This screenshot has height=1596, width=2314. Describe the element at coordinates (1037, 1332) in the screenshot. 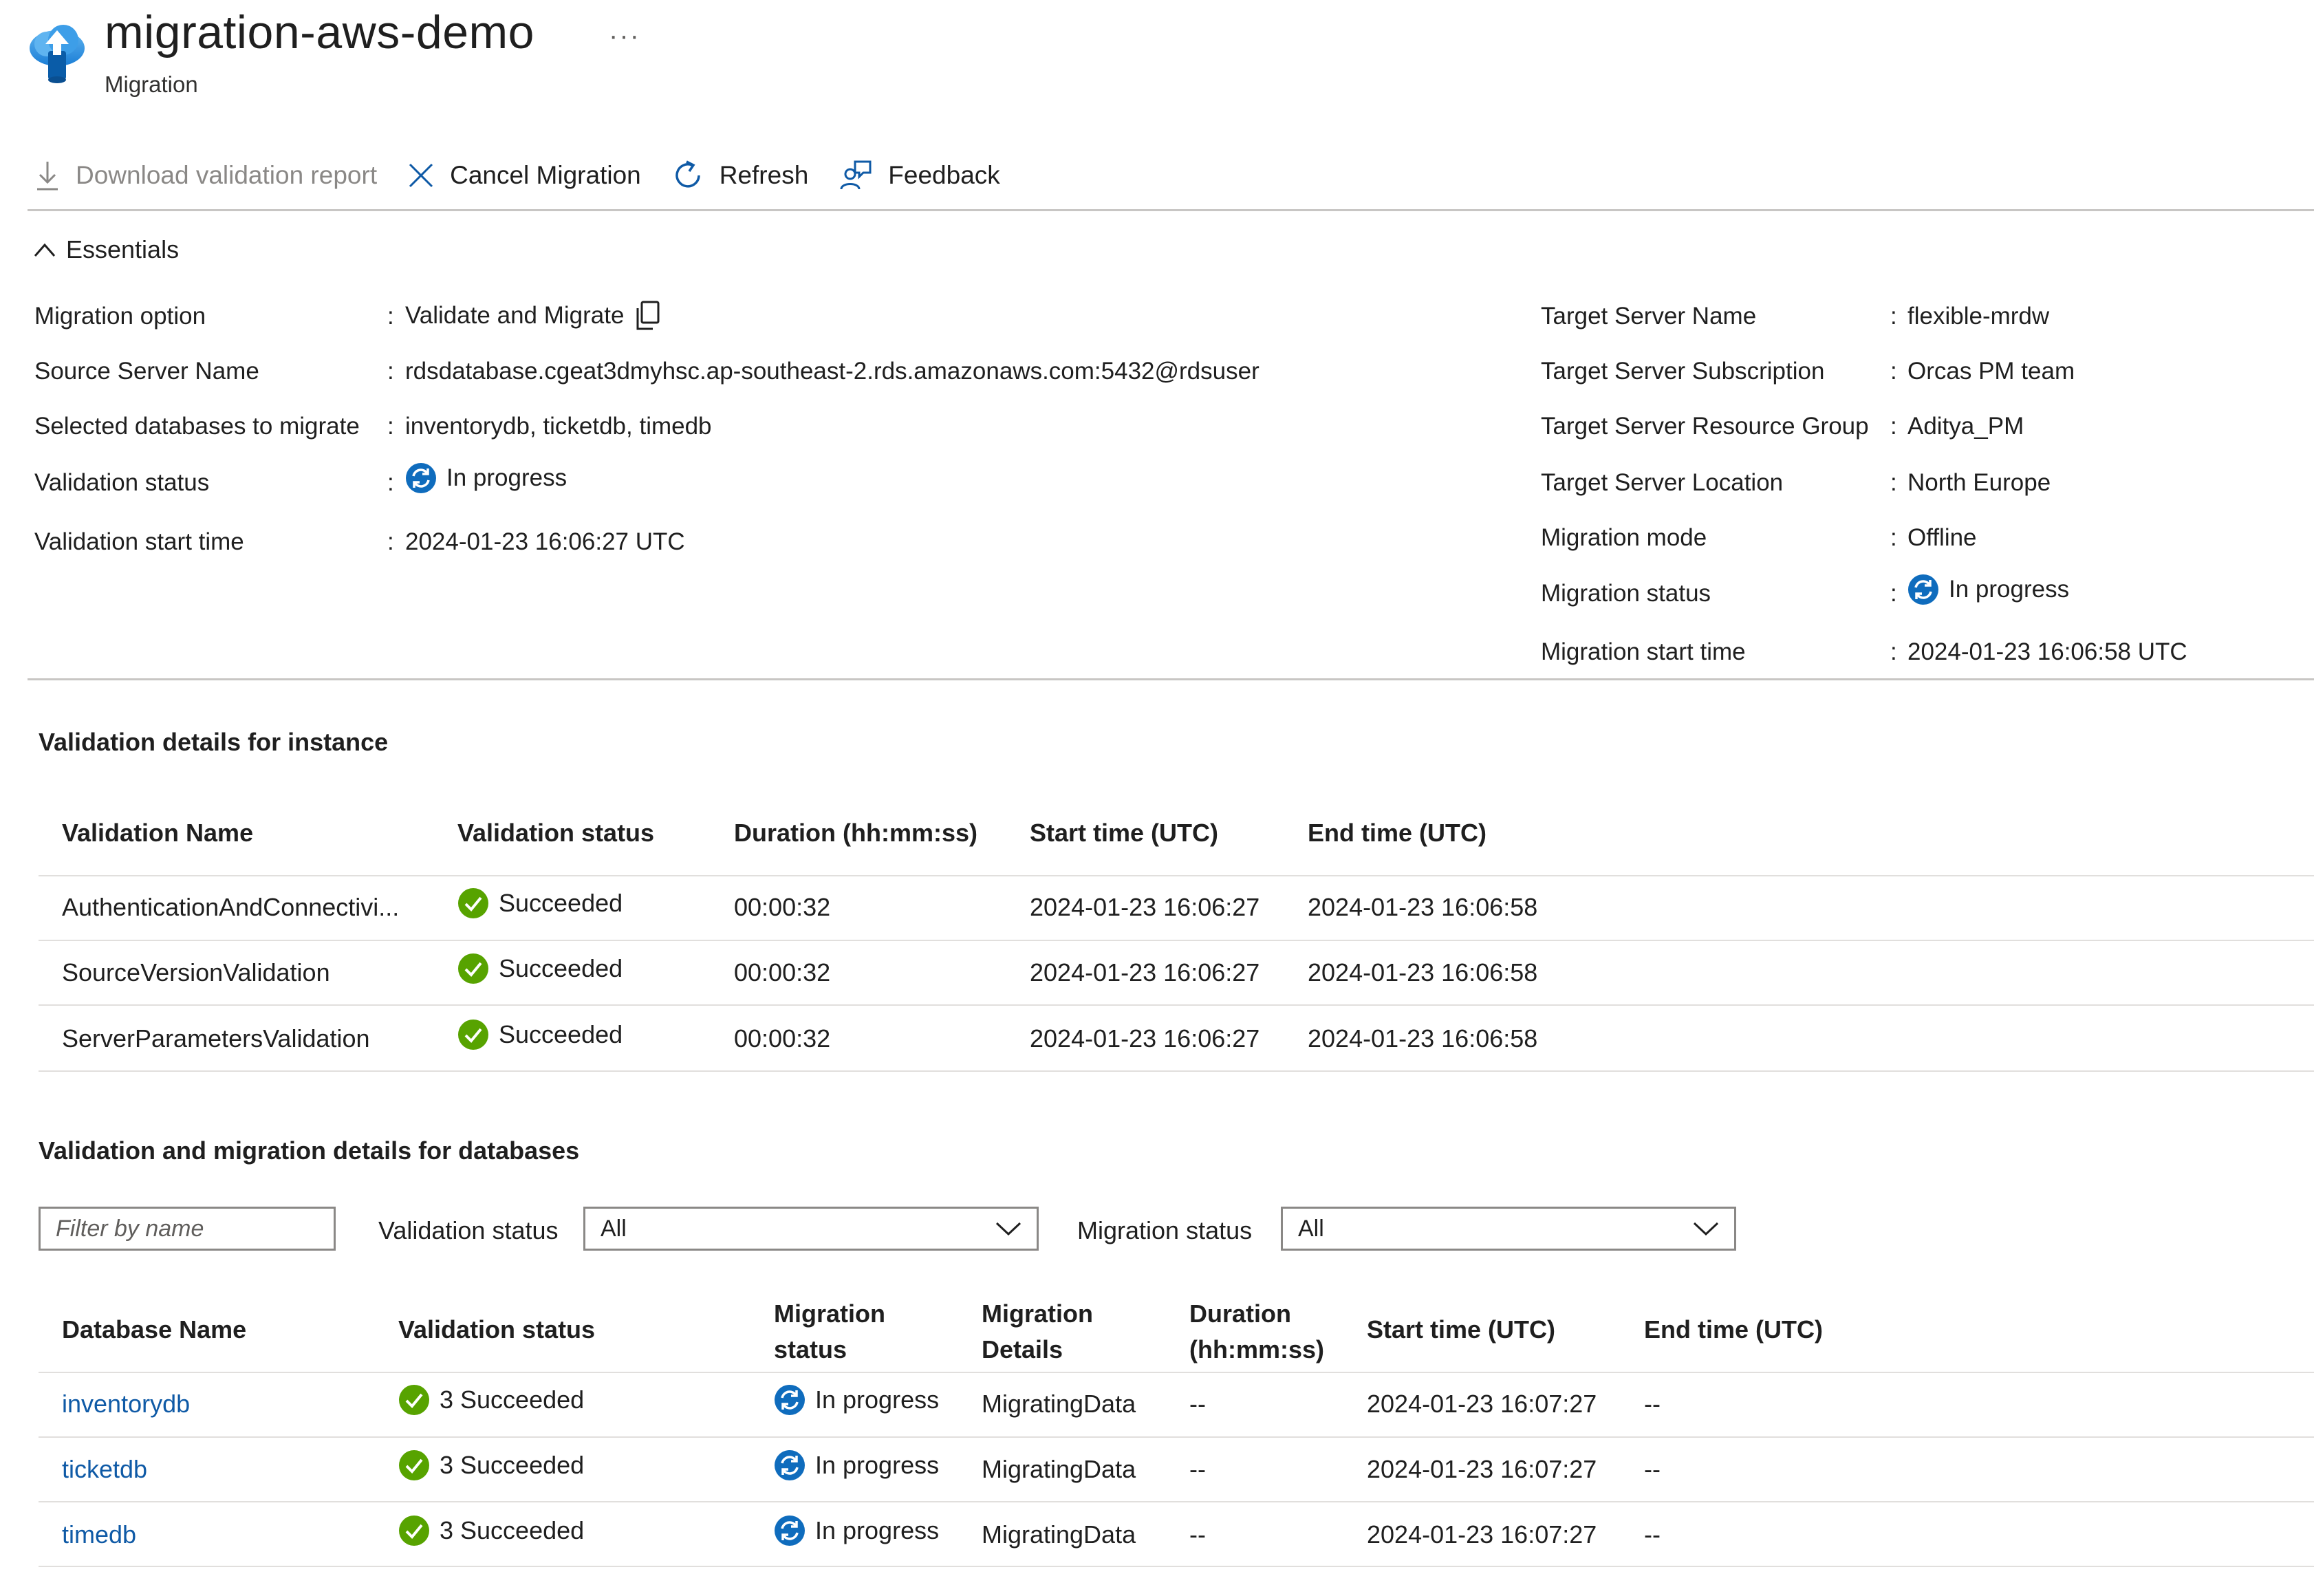

I see `column-header-migration-details: Migration Details` at that location.